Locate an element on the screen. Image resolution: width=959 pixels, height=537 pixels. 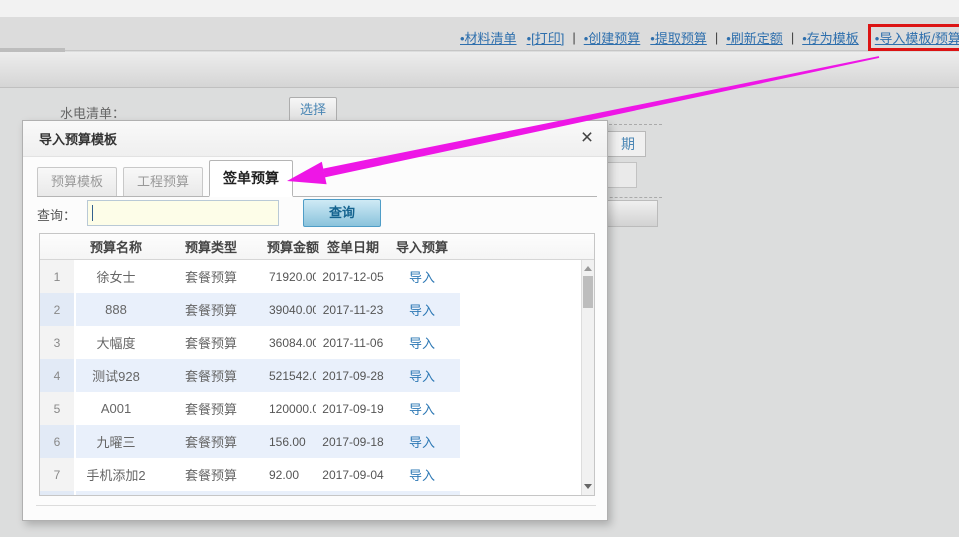
budget-amount-cell: 71920.00 is located at coordinates (292, 276).